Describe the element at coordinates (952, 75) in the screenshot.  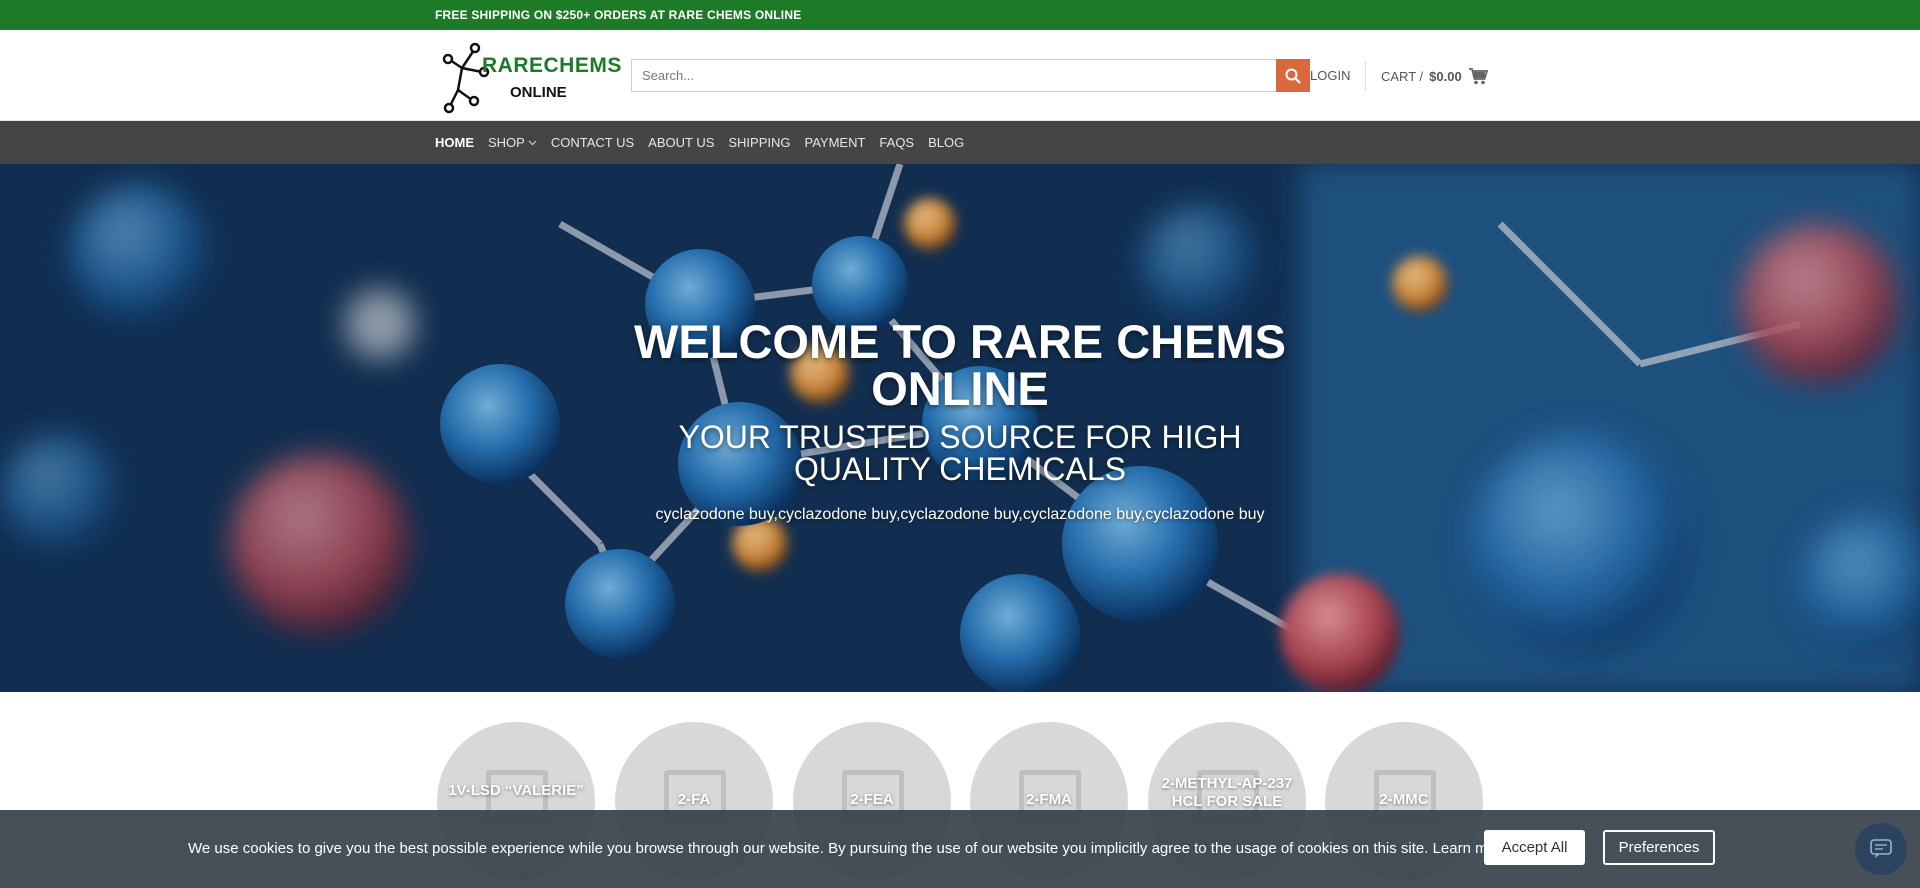
I see `search-input` at that location.